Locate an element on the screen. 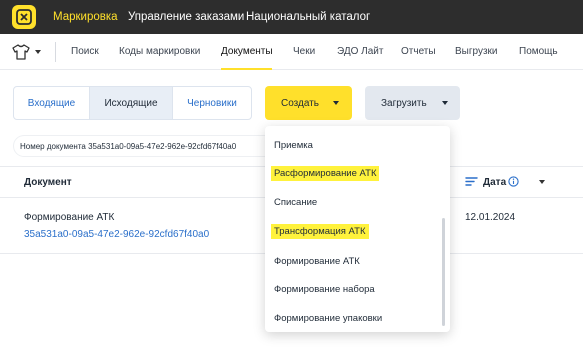 This screenshot has height=357, width=583. subnav-help: Помощь is located at coordinates (538, 51).